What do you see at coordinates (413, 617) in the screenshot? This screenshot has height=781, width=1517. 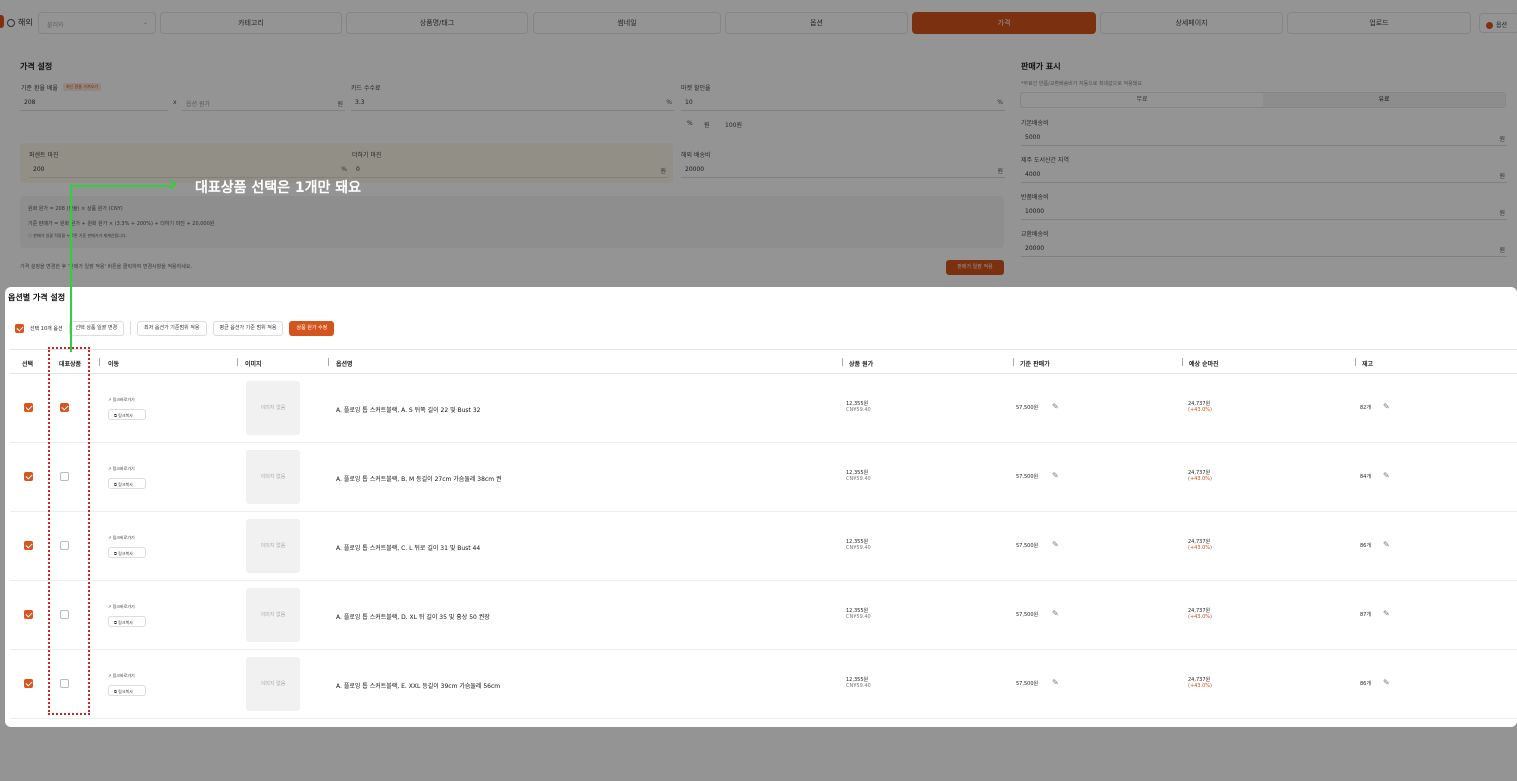 I see `option-name: A. 플로잉 톱 스커트블랙, D. XL 뒤 길이 35 및 흉상 50 권장` at bounding box center [413, 617].